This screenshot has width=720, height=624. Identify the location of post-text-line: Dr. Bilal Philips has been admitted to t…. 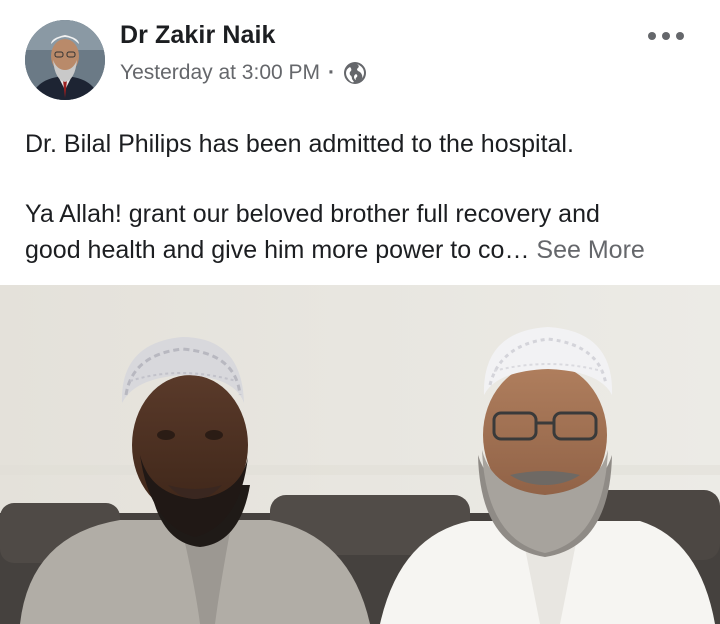
(299, 144).